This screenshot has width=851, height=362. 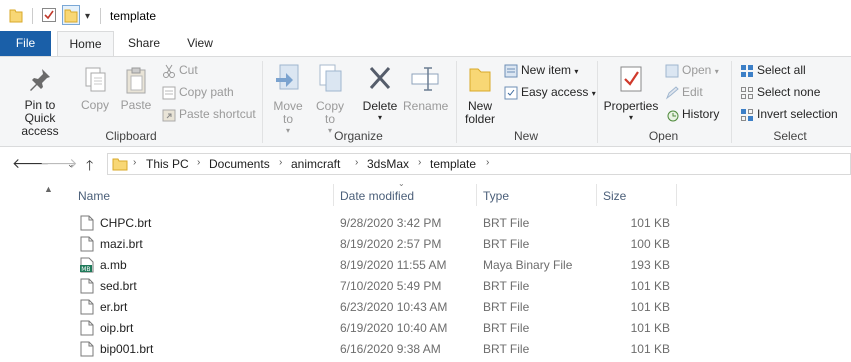 What do you see at coordinates (169, 115) in the screenshot?
I see `paste-shortcut-icon` at bounding box center [169, 115].